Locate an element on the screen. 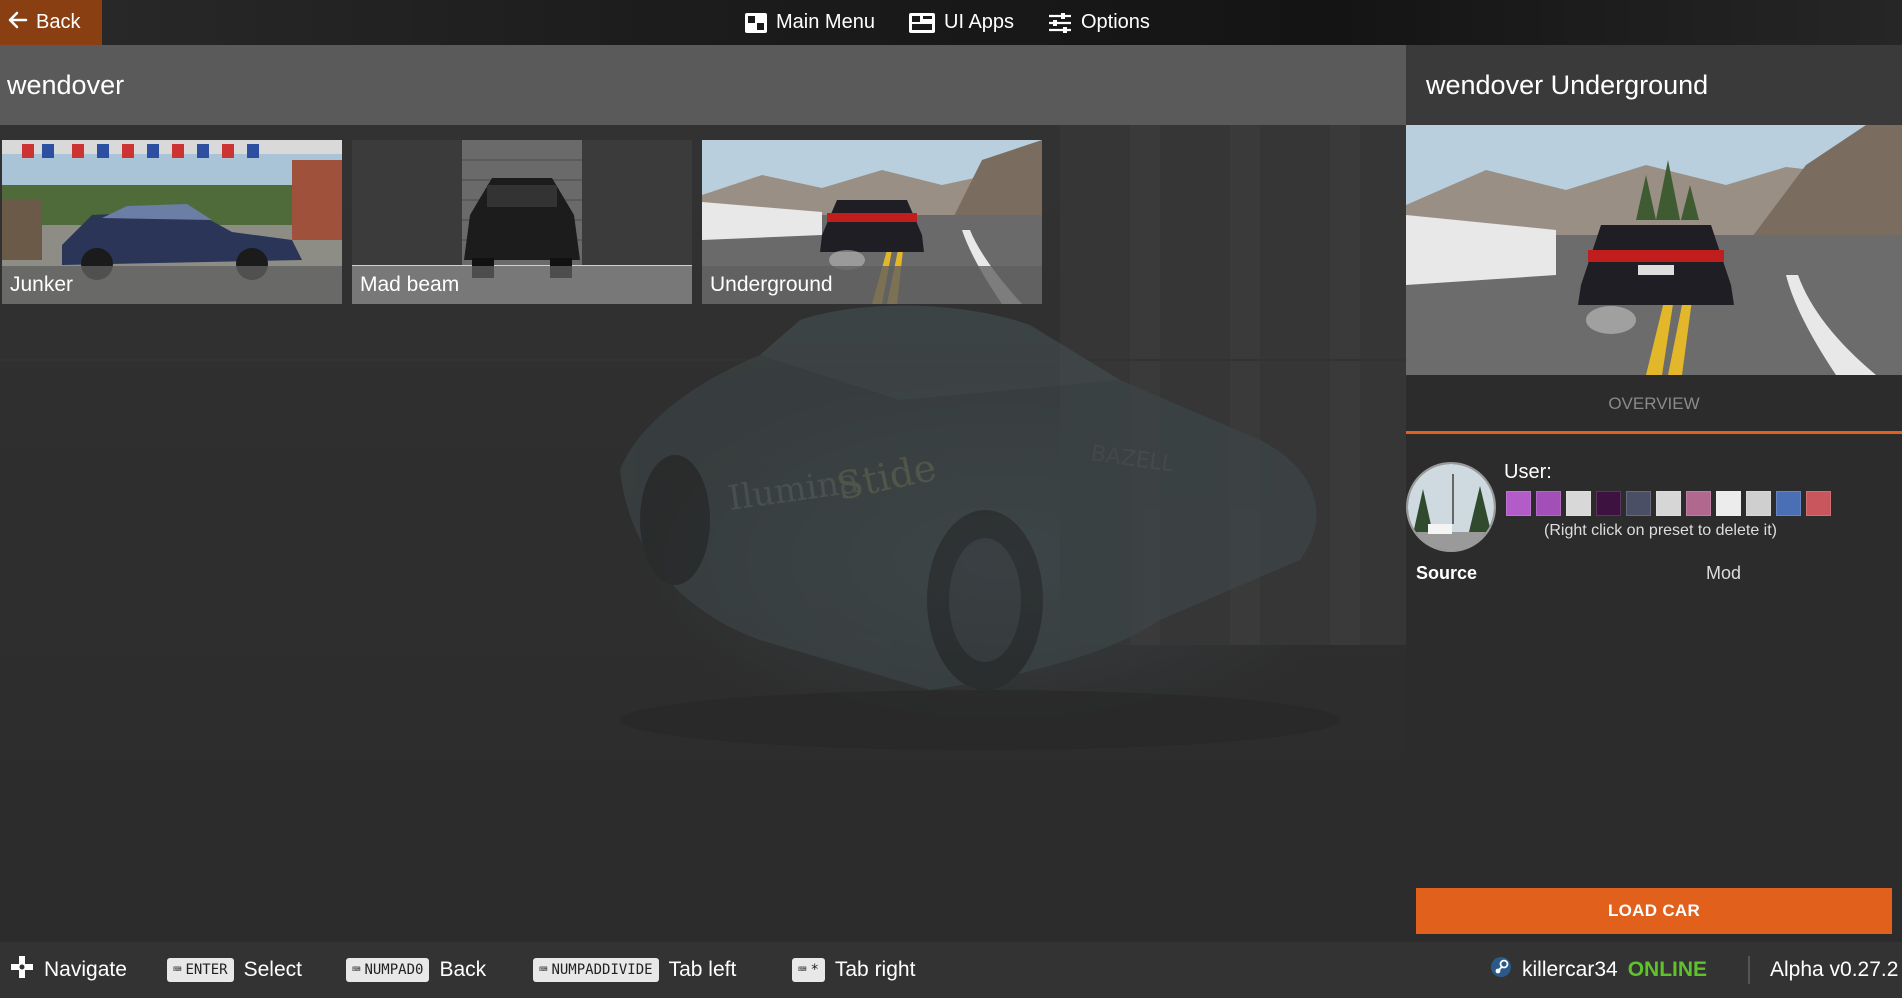 Image resolution: width=1902 pixels, height=998 pixels. tile-label: Junker is located at coordinates (172, 285).